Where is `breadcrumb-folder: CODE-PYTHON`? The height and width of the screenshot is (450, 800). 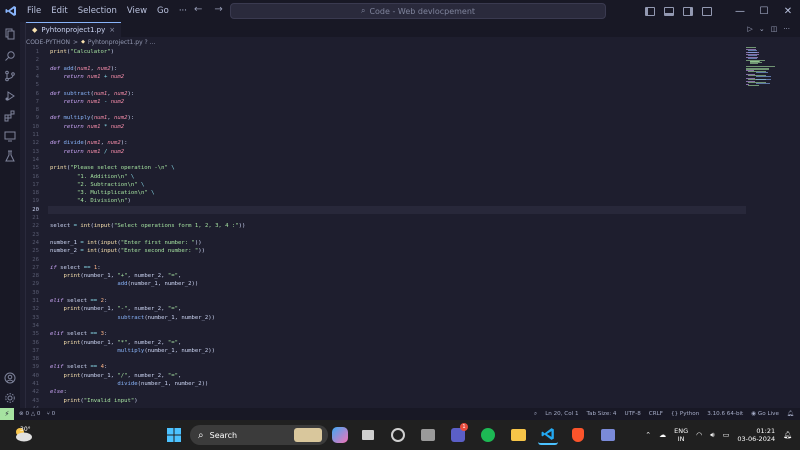
breadcrumb-folder: CODE-PYTHON is located at coordinates (48, 42).